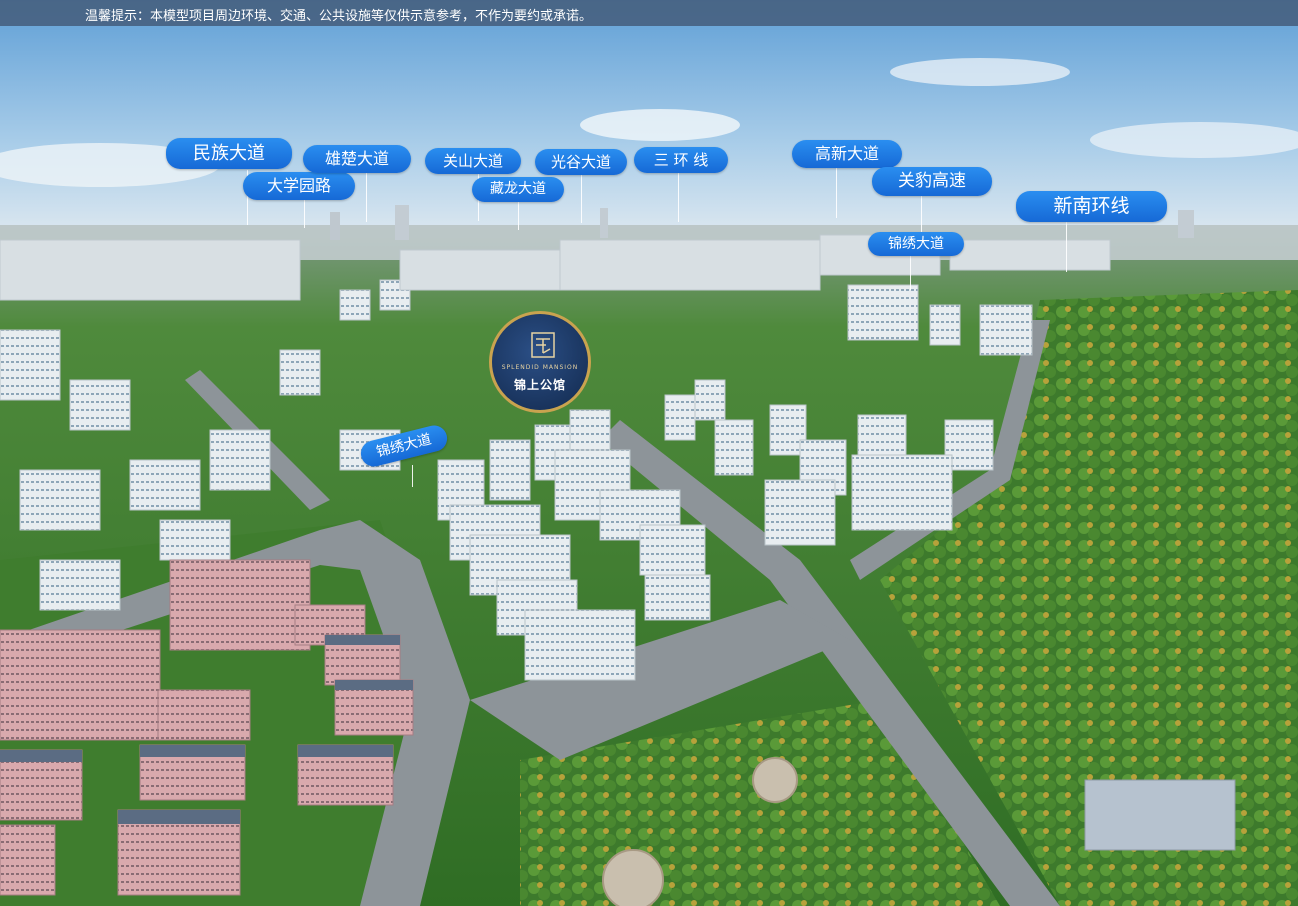  Describe the element at coordinates (540, 367) in the screenshot. I see `logo-english-name: SPLENDID MANSION` at that location.